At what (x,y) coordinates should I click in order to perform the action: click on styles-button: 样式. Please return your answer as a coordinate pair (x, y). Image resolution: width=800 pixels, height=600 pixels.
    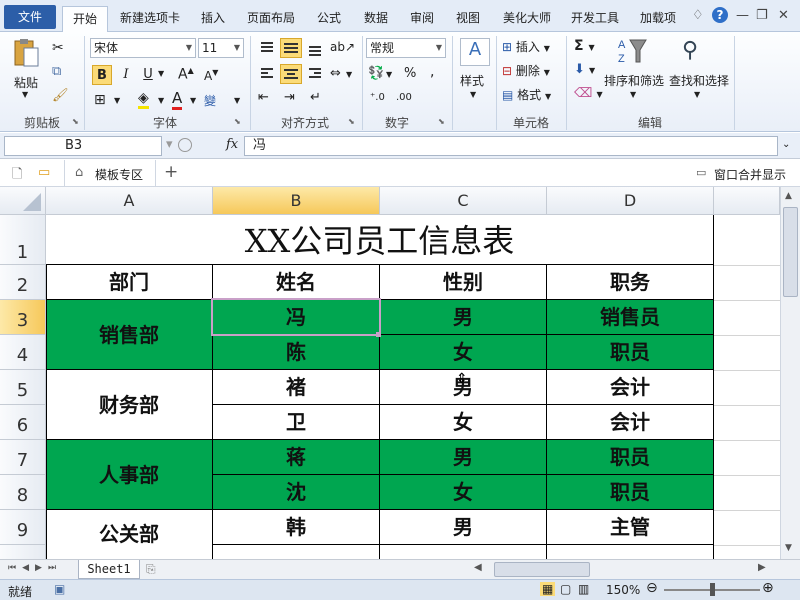
    Looking at the image, I should click on (472, 80).